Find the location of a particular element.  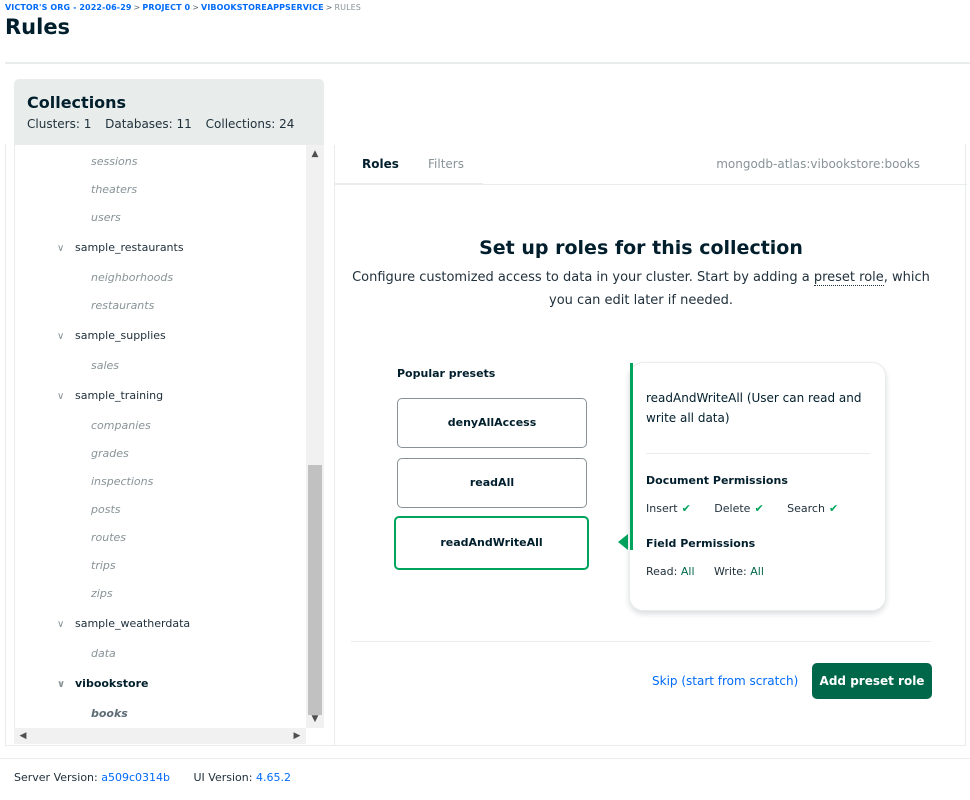

tree-collection-books: books is located at coordinates (109, 714).